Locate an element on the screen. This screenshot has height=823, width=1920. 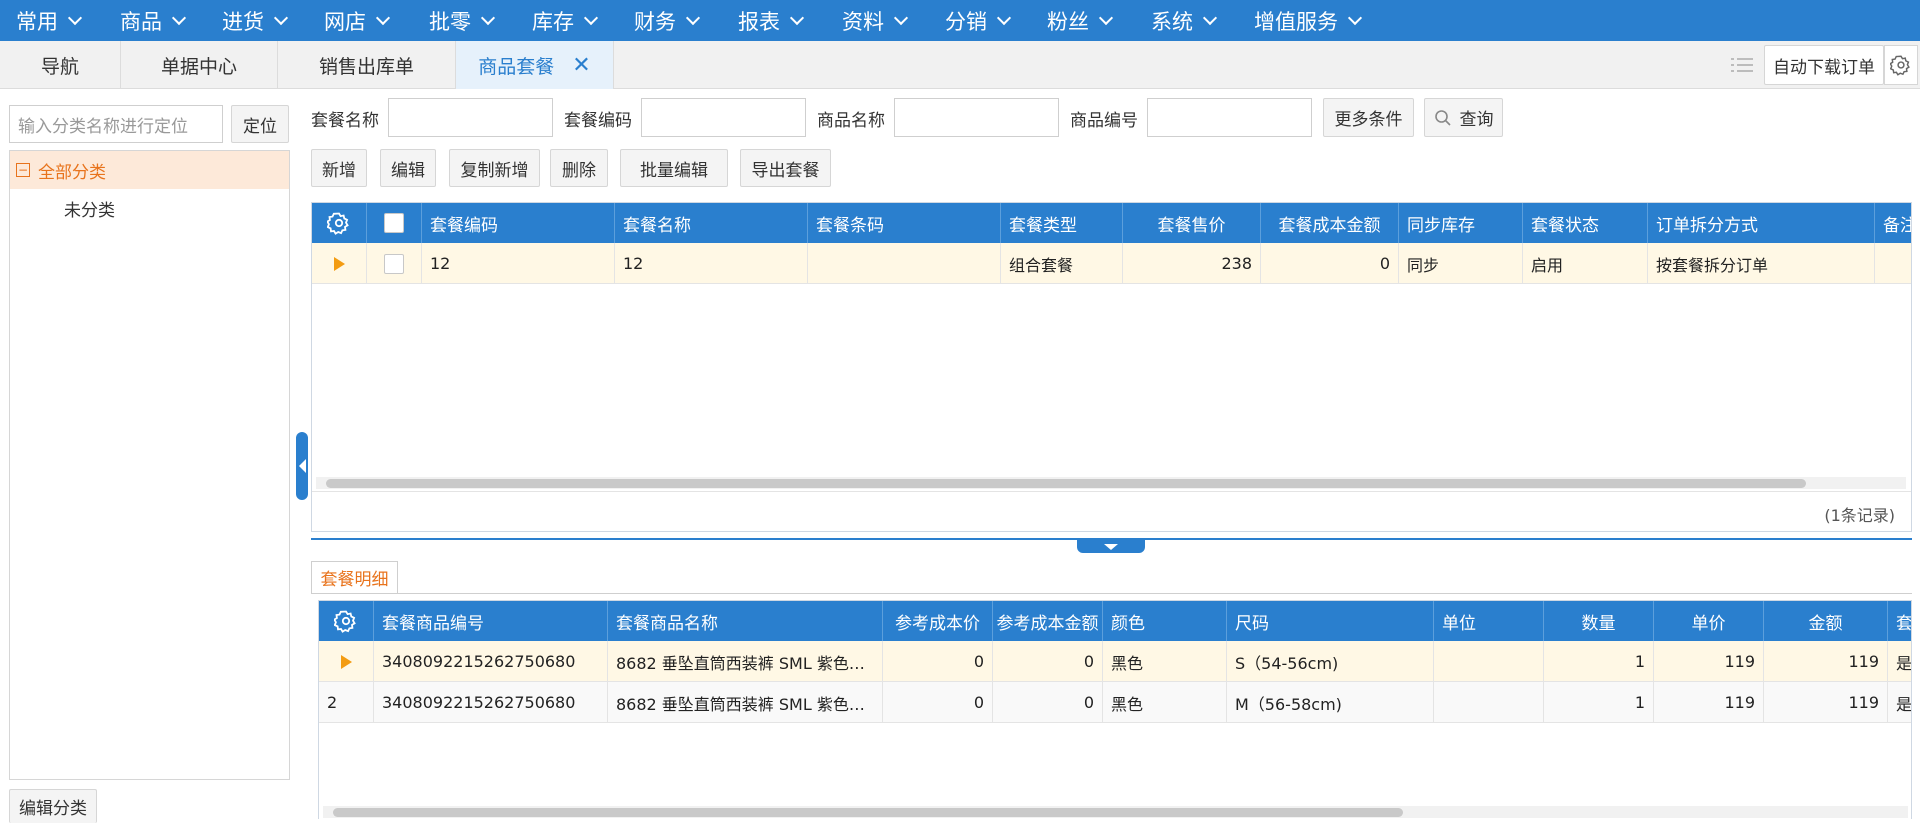
edit-button: 编辑 is located at coordinates (408, 168).